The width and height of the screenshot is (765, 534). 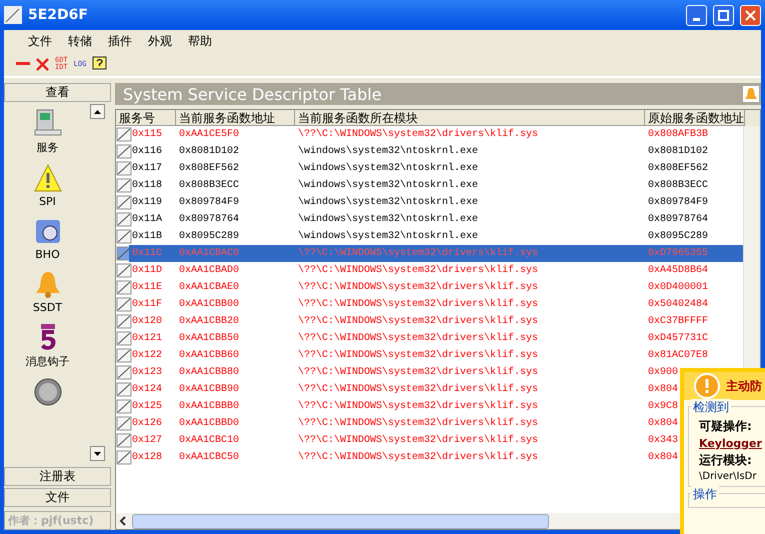 I want to click on window-title: 5E2D6F, so click(x=58, y=15).